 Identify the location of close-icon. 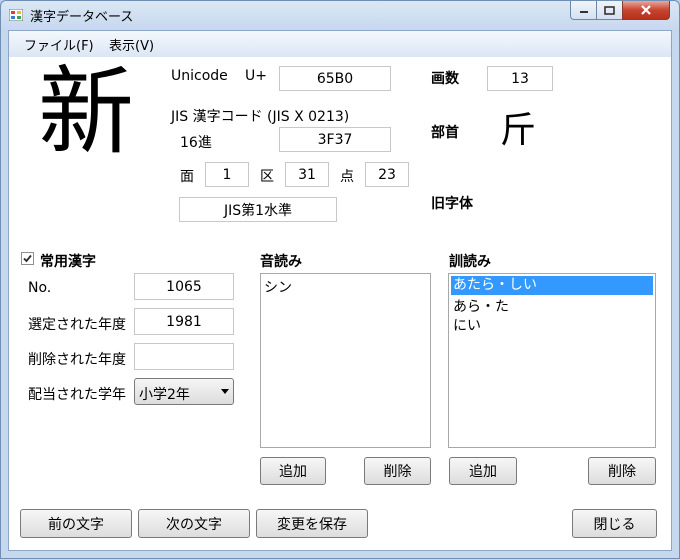
(646, 10).